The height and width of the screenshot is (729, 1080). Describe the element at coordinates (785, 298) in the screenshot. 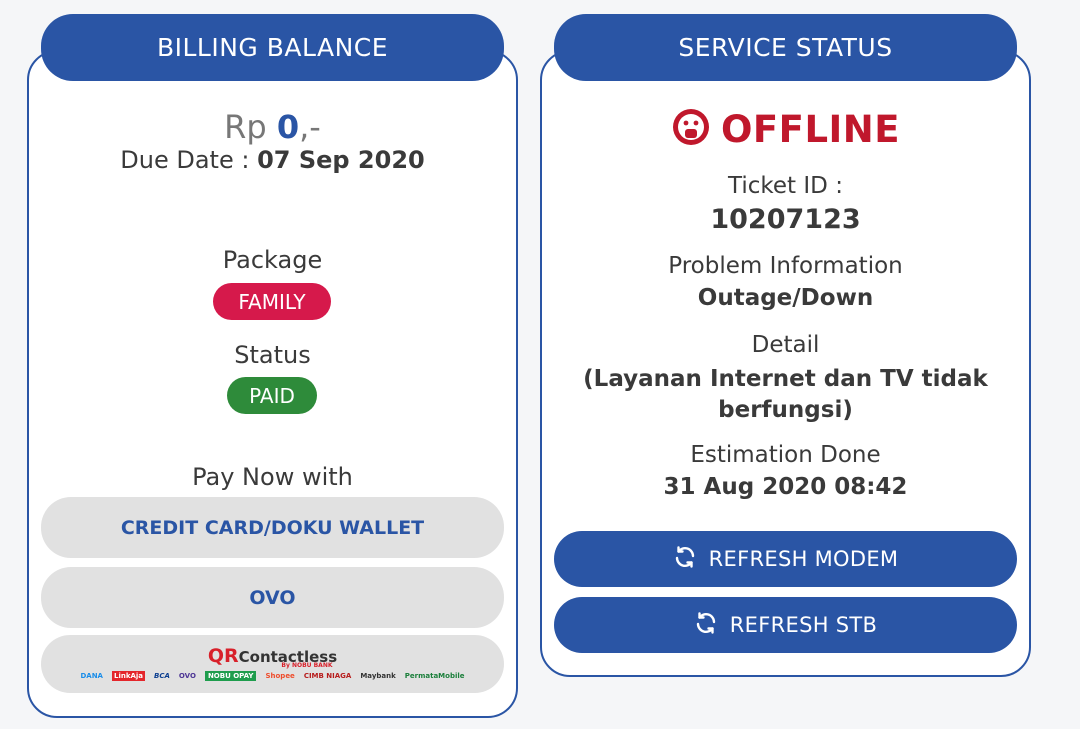

I see `problem-information-value: Outage/Down` at that location.